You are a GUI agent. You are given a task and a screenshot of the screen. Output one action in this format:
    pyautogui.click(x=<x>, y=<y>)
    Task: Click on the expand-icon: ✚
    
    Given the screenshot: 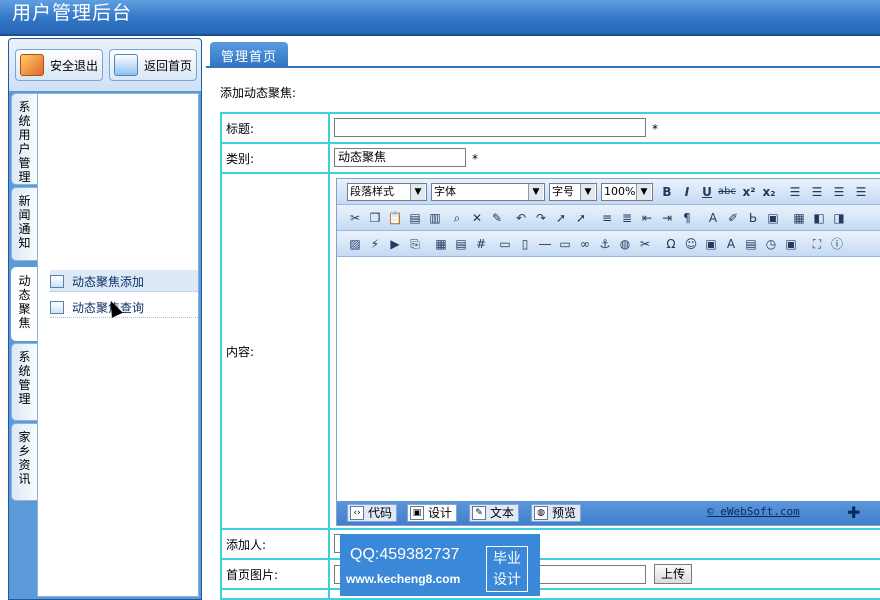 What is the action you would take?
    pyautogui.click(x=853, y=512)
    